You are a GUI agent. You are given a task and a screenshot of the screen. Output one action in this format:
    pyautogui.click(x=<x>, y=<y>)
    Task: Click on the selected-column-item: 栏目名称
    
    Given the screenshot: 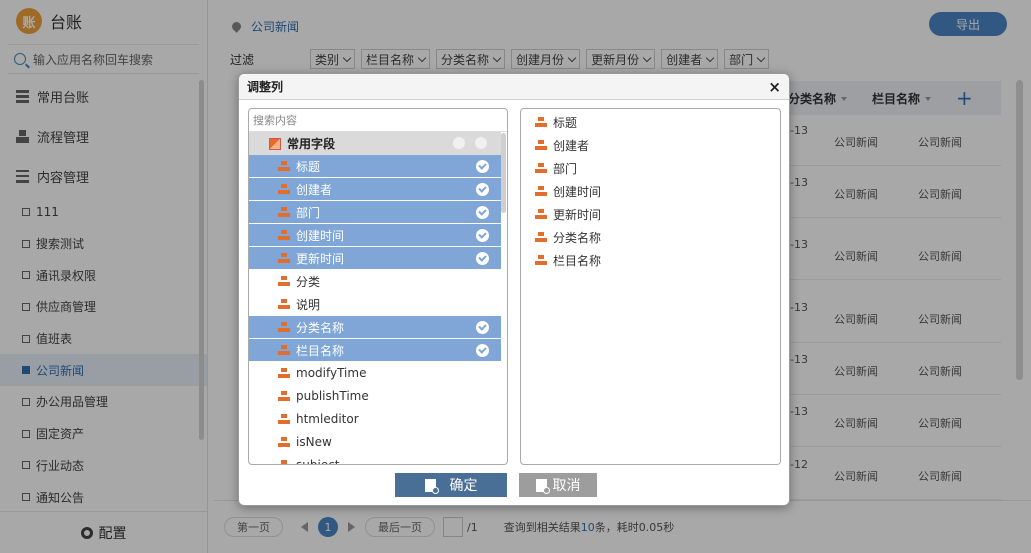 What is the action you would take?
    pyautogui.click(x=650, y=260)
    